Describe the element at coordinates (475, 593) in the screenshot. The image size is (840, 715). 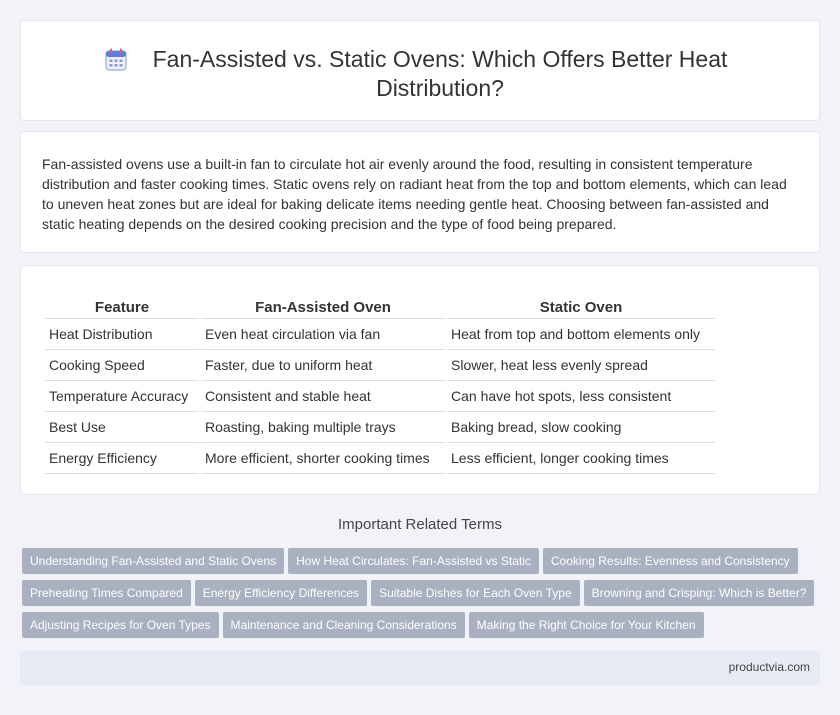
I see `related-term-tag: Suitable Dishes for Each Oven Type` at that location.